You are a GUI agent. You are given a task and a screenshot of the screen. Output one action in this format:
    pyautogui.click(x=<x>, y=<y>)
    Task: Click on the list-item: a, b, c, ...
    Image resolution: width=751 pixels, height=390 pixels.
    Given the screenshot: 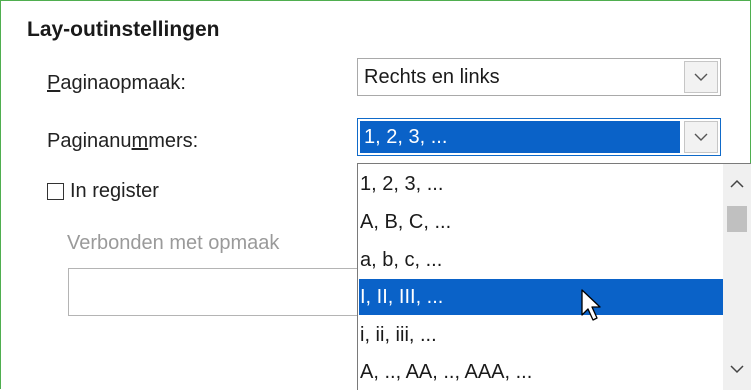 What is the action you would take?
    pyautogui.click(x=541, y=260)
    